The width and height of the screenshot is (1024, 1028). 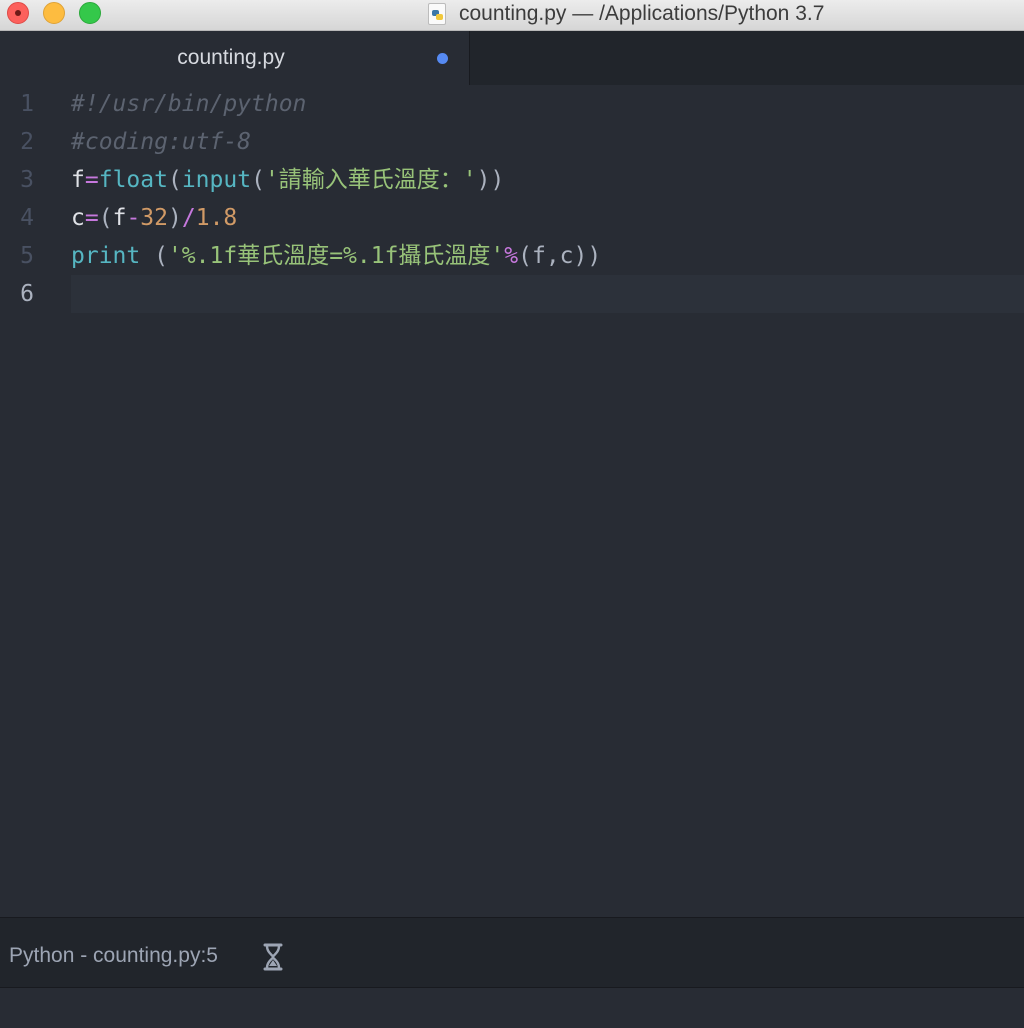 What do you see at coordinates (18, 13) in the screenshot?
I see `close-icon` at bounding box center [18, 13].